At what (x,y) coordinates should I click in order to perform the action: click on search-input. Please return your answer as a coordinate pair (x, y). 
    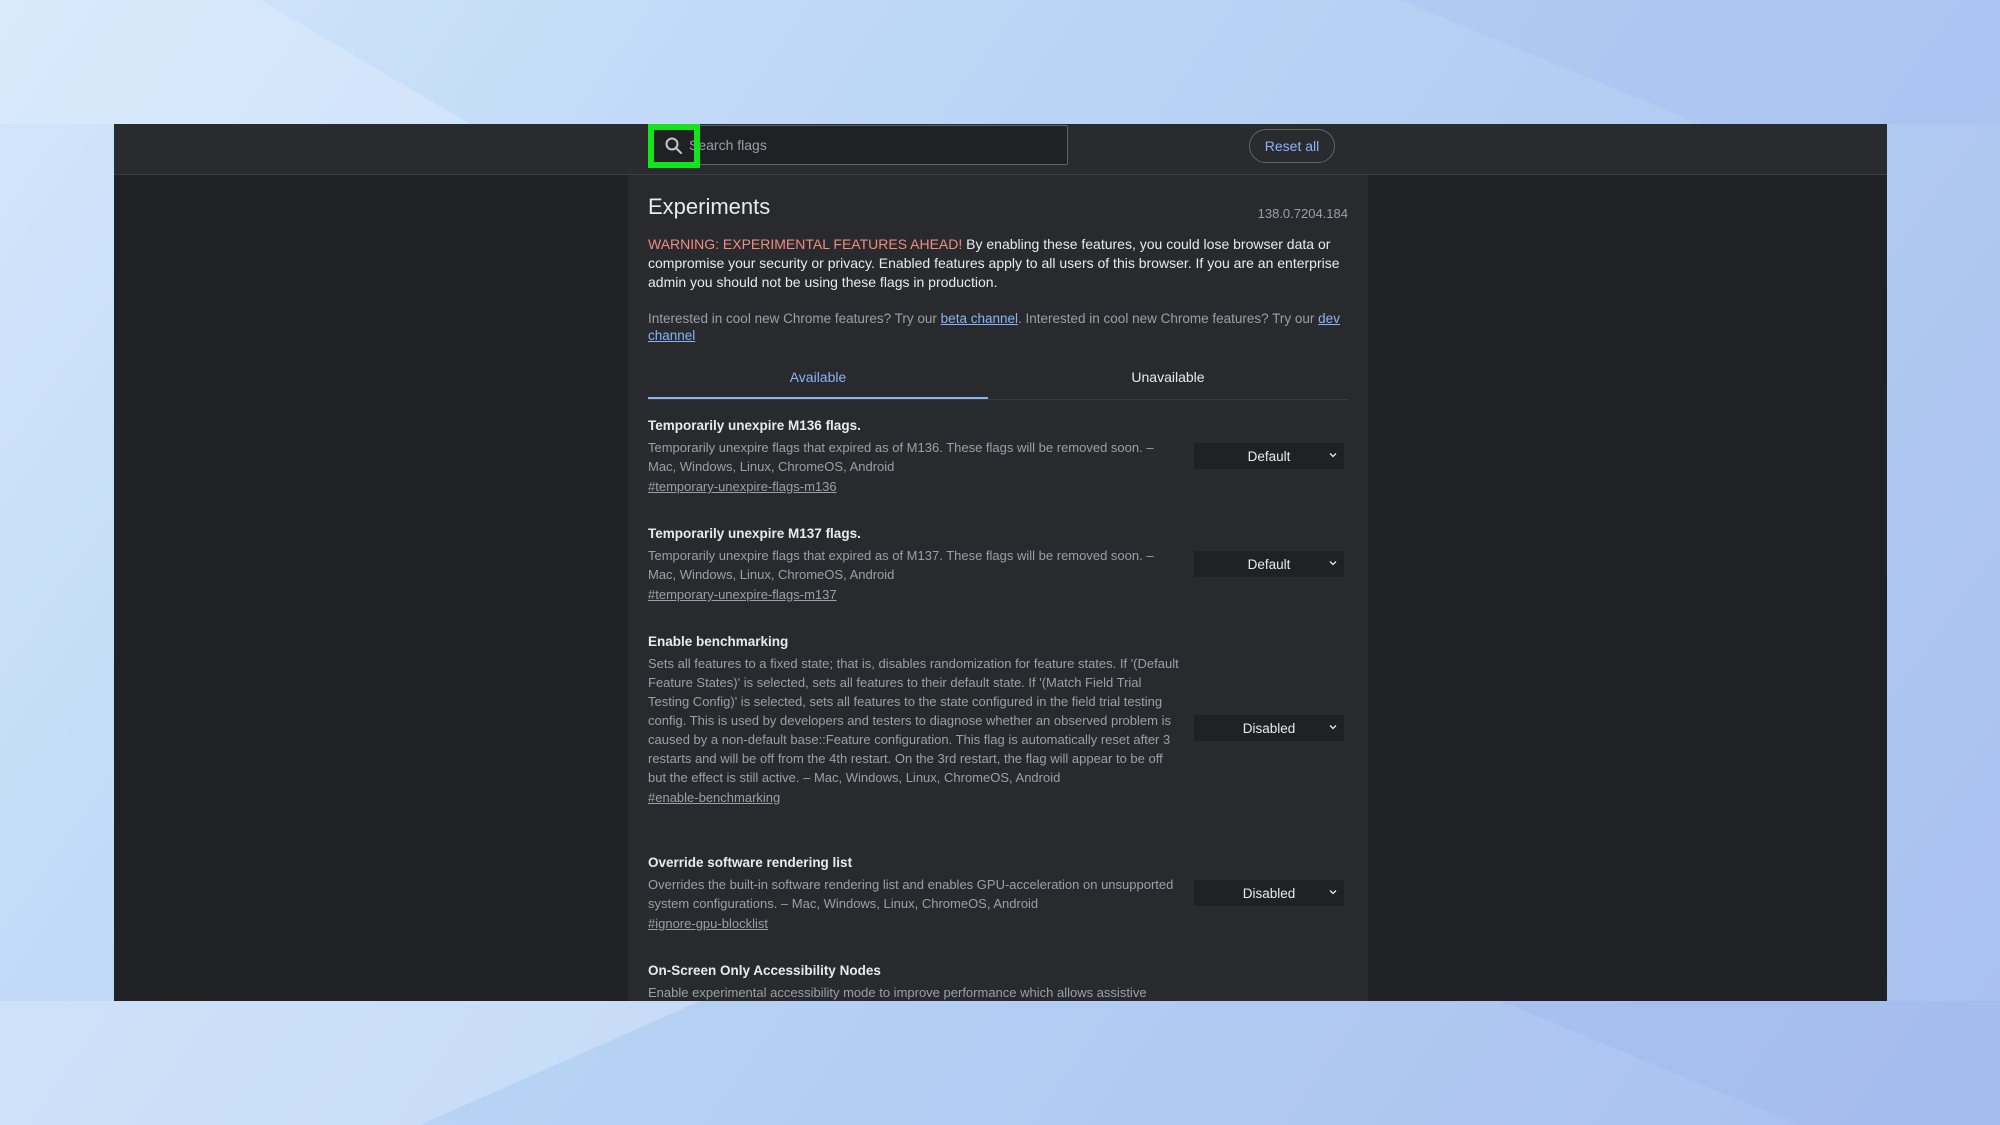
    Looking at the image, I should click on (874, 145).